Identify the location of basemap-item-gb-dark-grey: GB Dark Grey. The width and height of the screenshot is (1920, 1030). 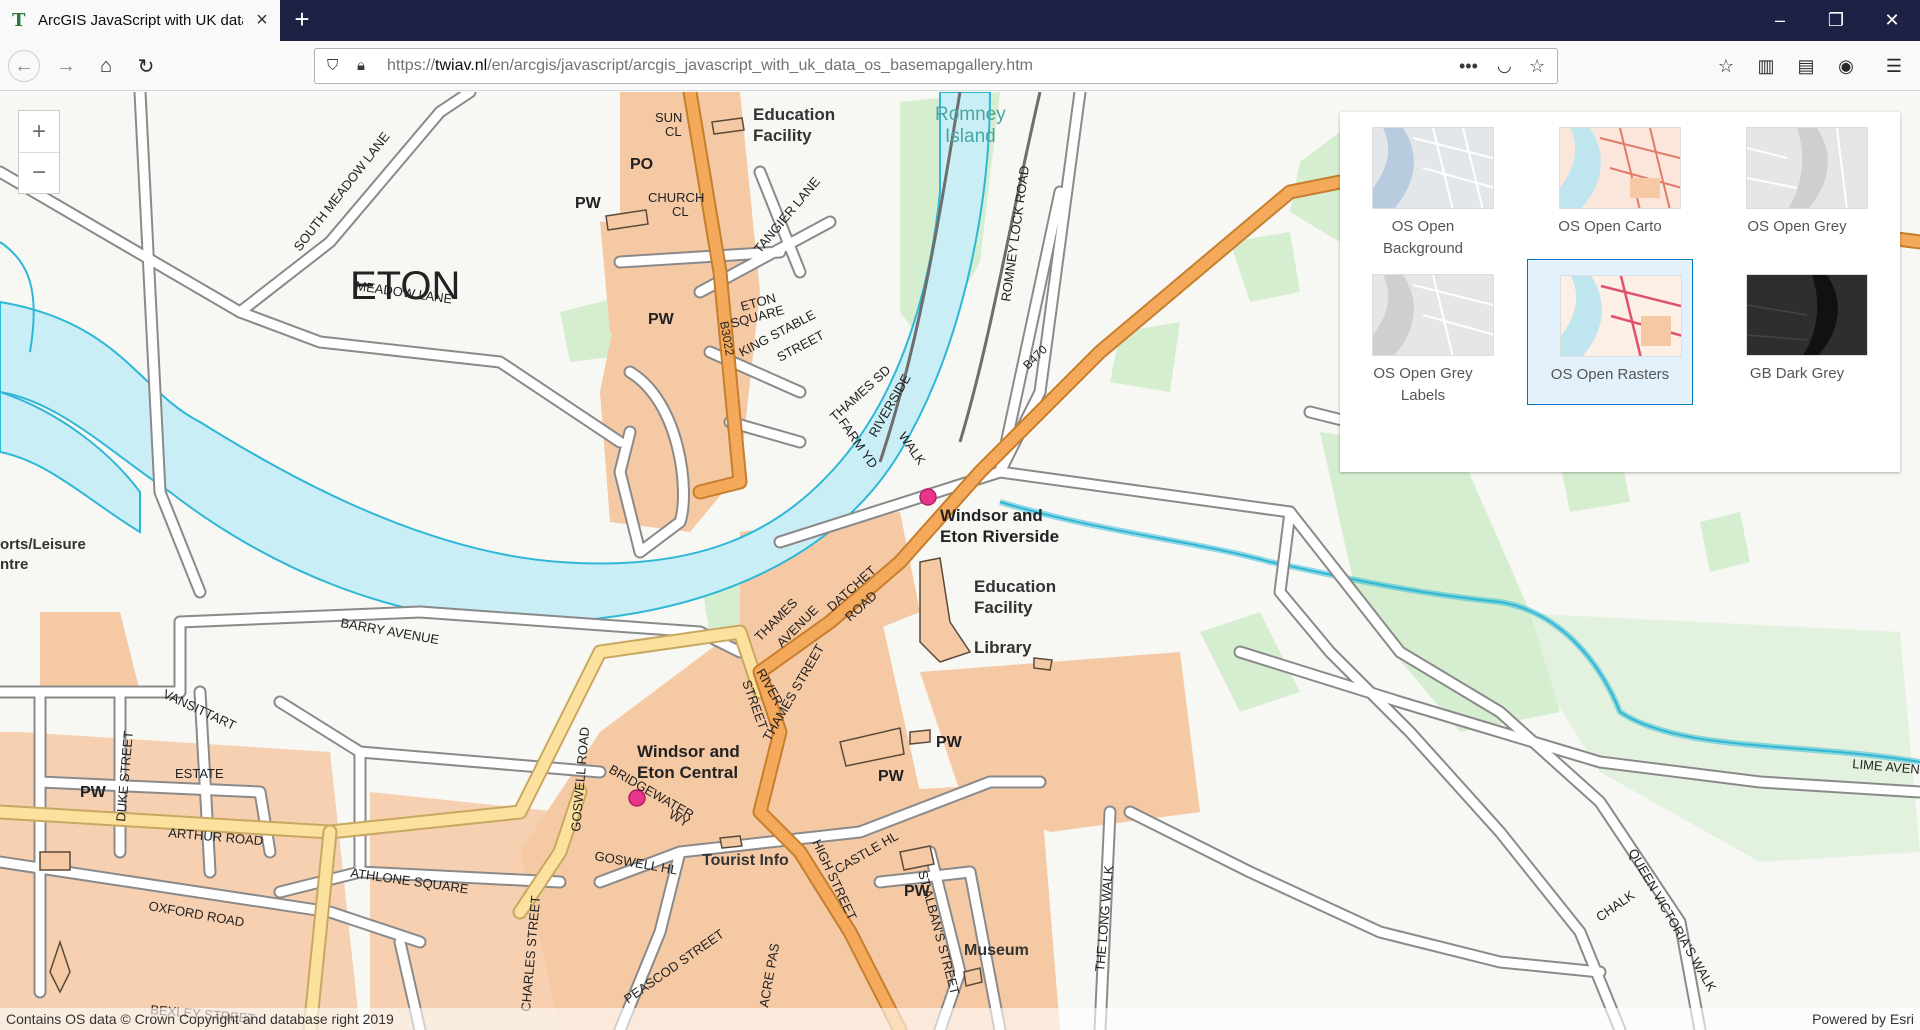
(1797, 332).